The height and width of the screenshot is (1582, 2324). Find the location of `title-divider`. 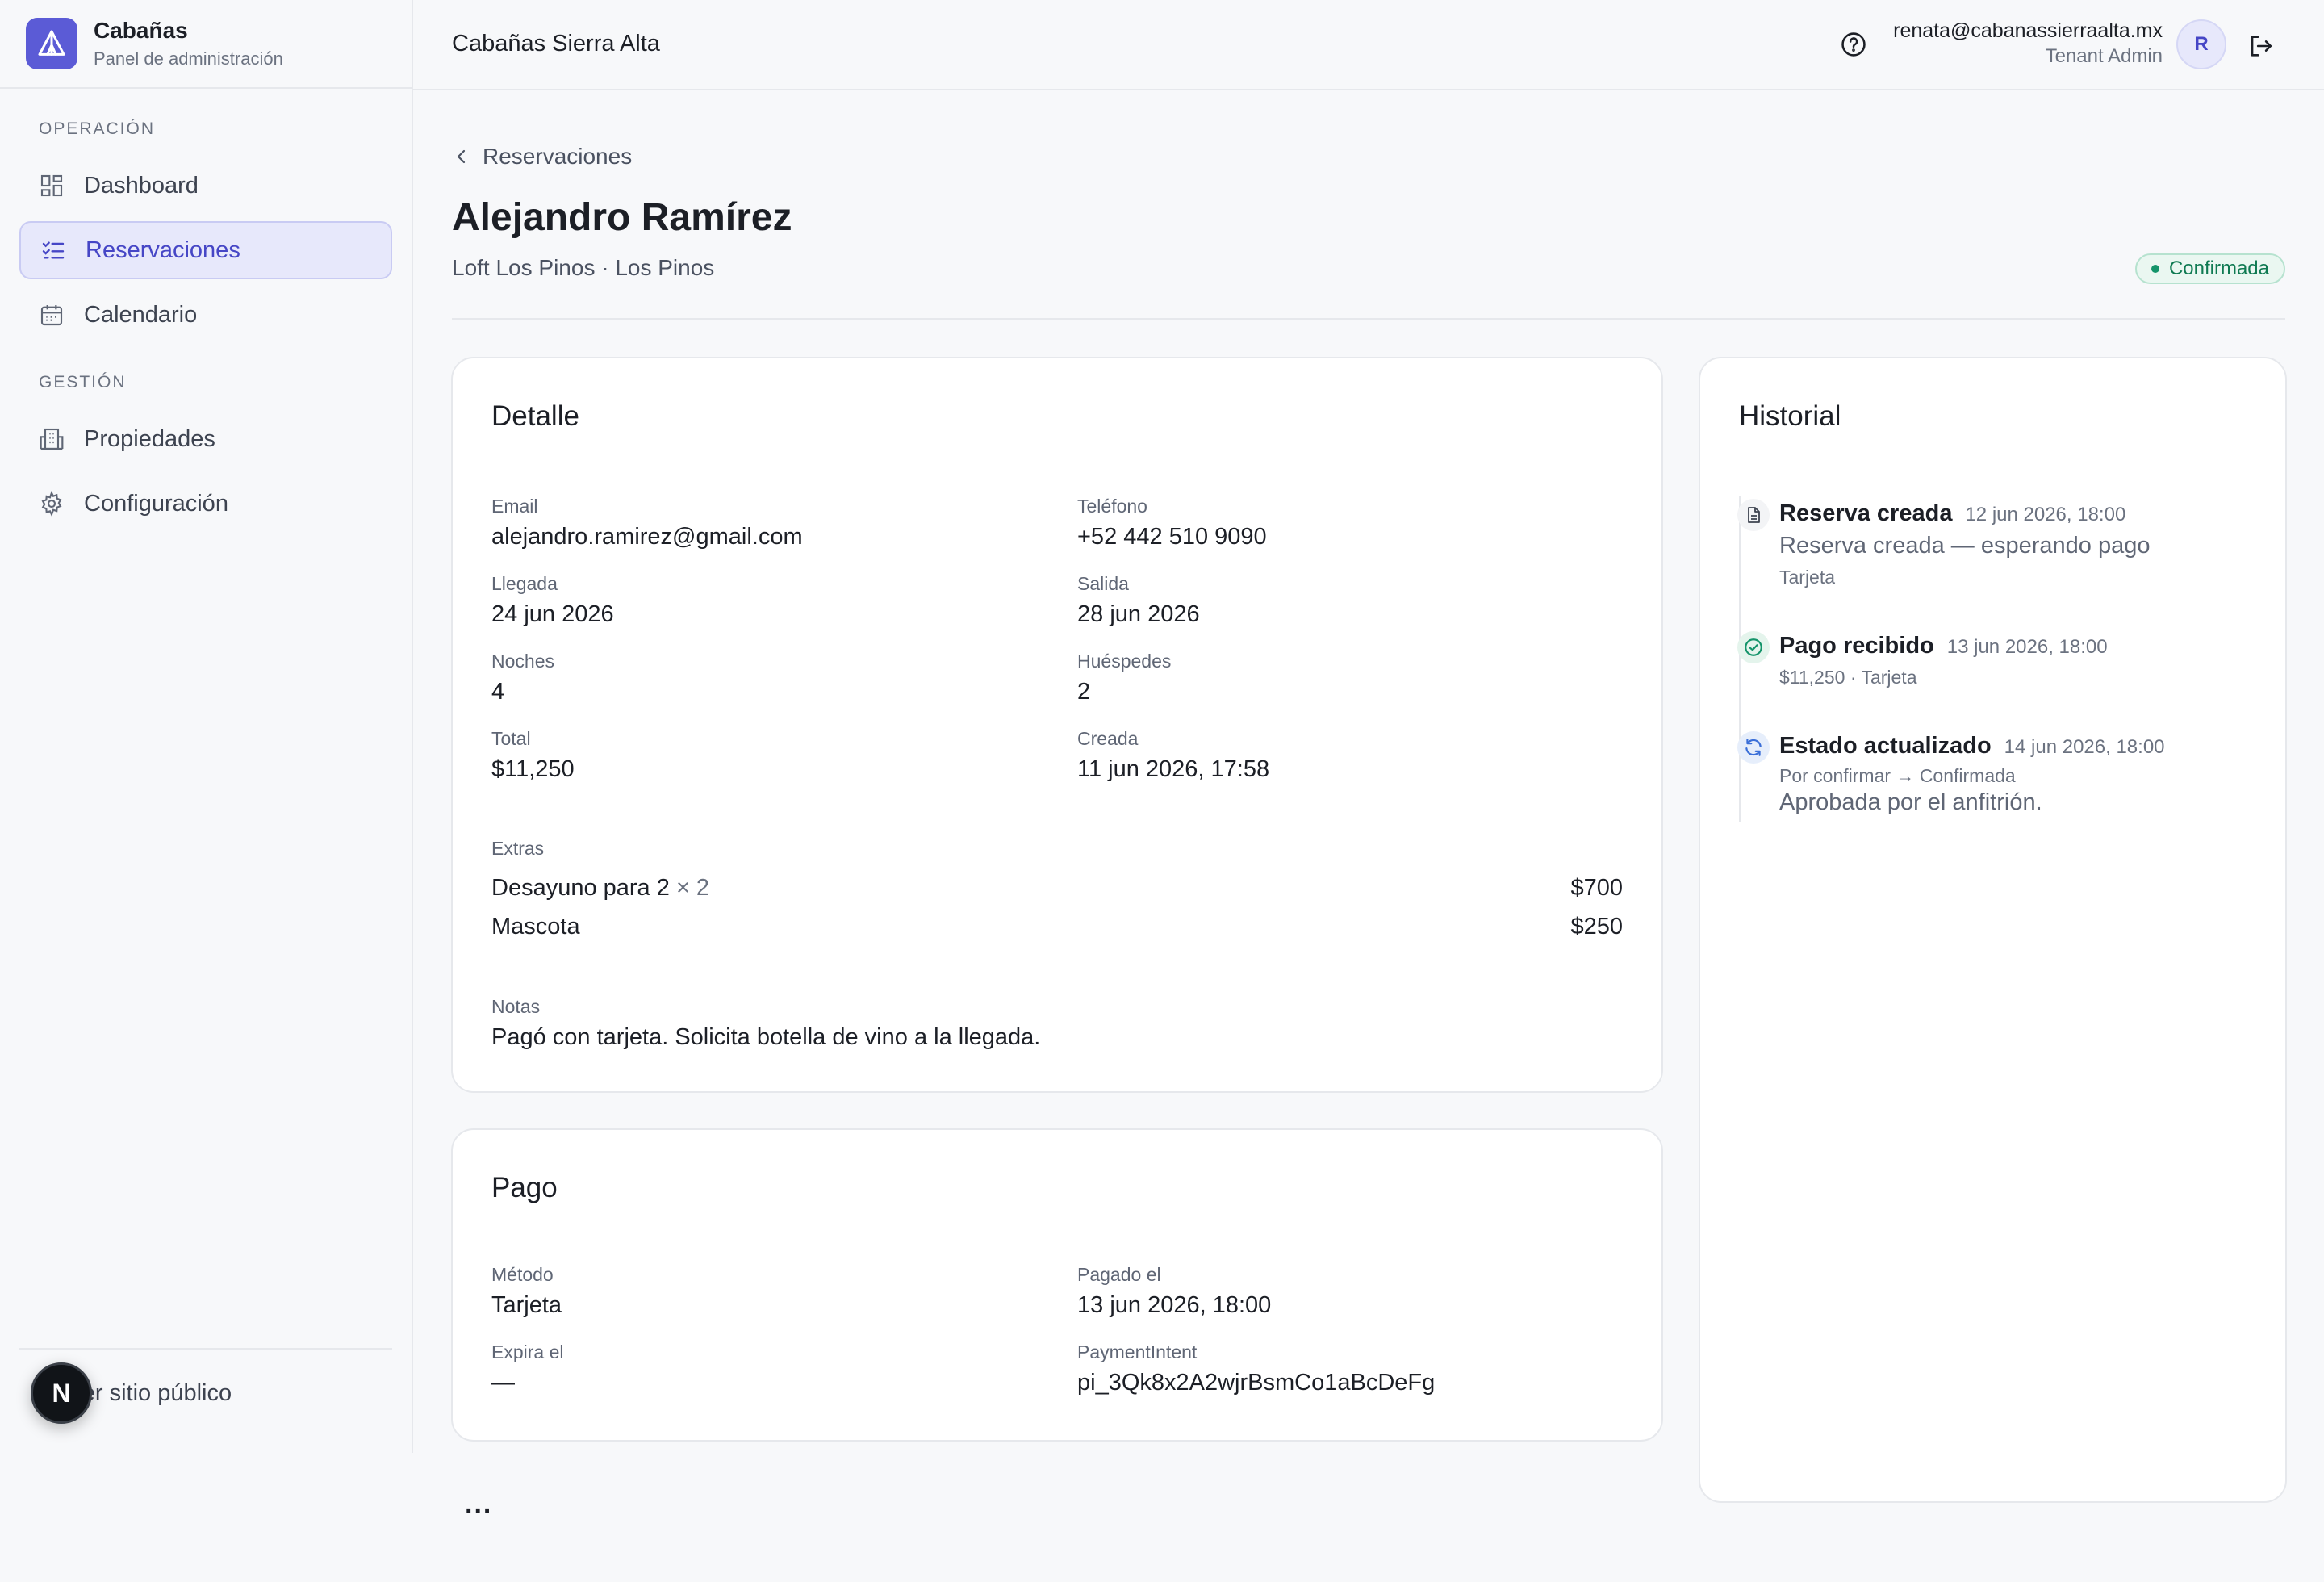

title-divider is located at coordinates (1368, 319).